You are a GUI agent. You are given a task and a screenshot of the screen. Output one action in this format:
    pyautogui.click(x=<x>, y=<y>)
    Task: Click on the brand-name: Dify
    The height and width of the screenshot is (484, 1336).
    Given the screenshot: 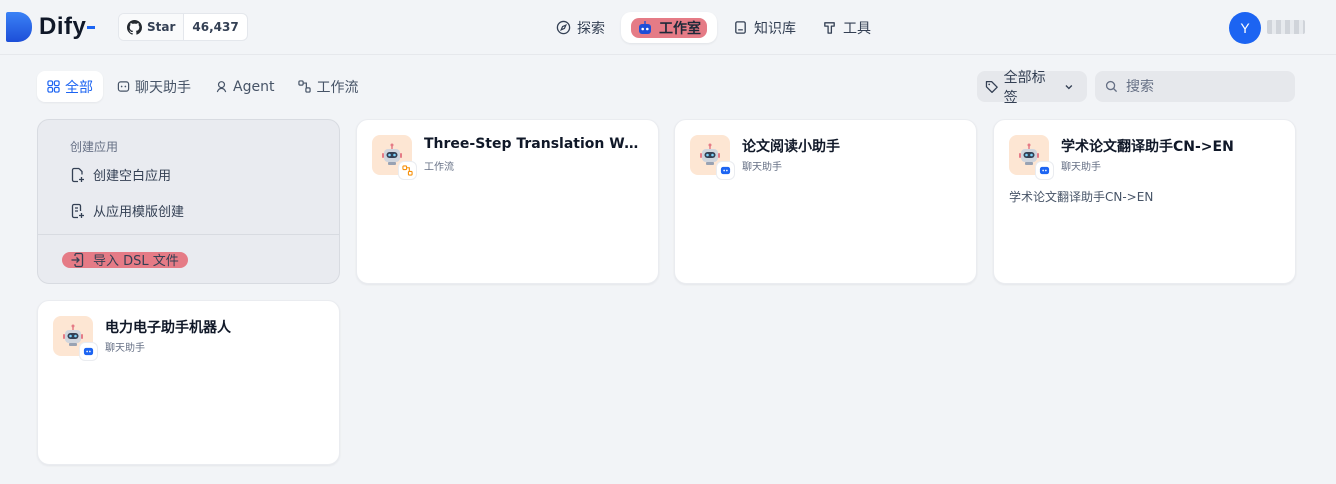 What is the action you would take?
    pyautogui.click(x=63, y=26)
    